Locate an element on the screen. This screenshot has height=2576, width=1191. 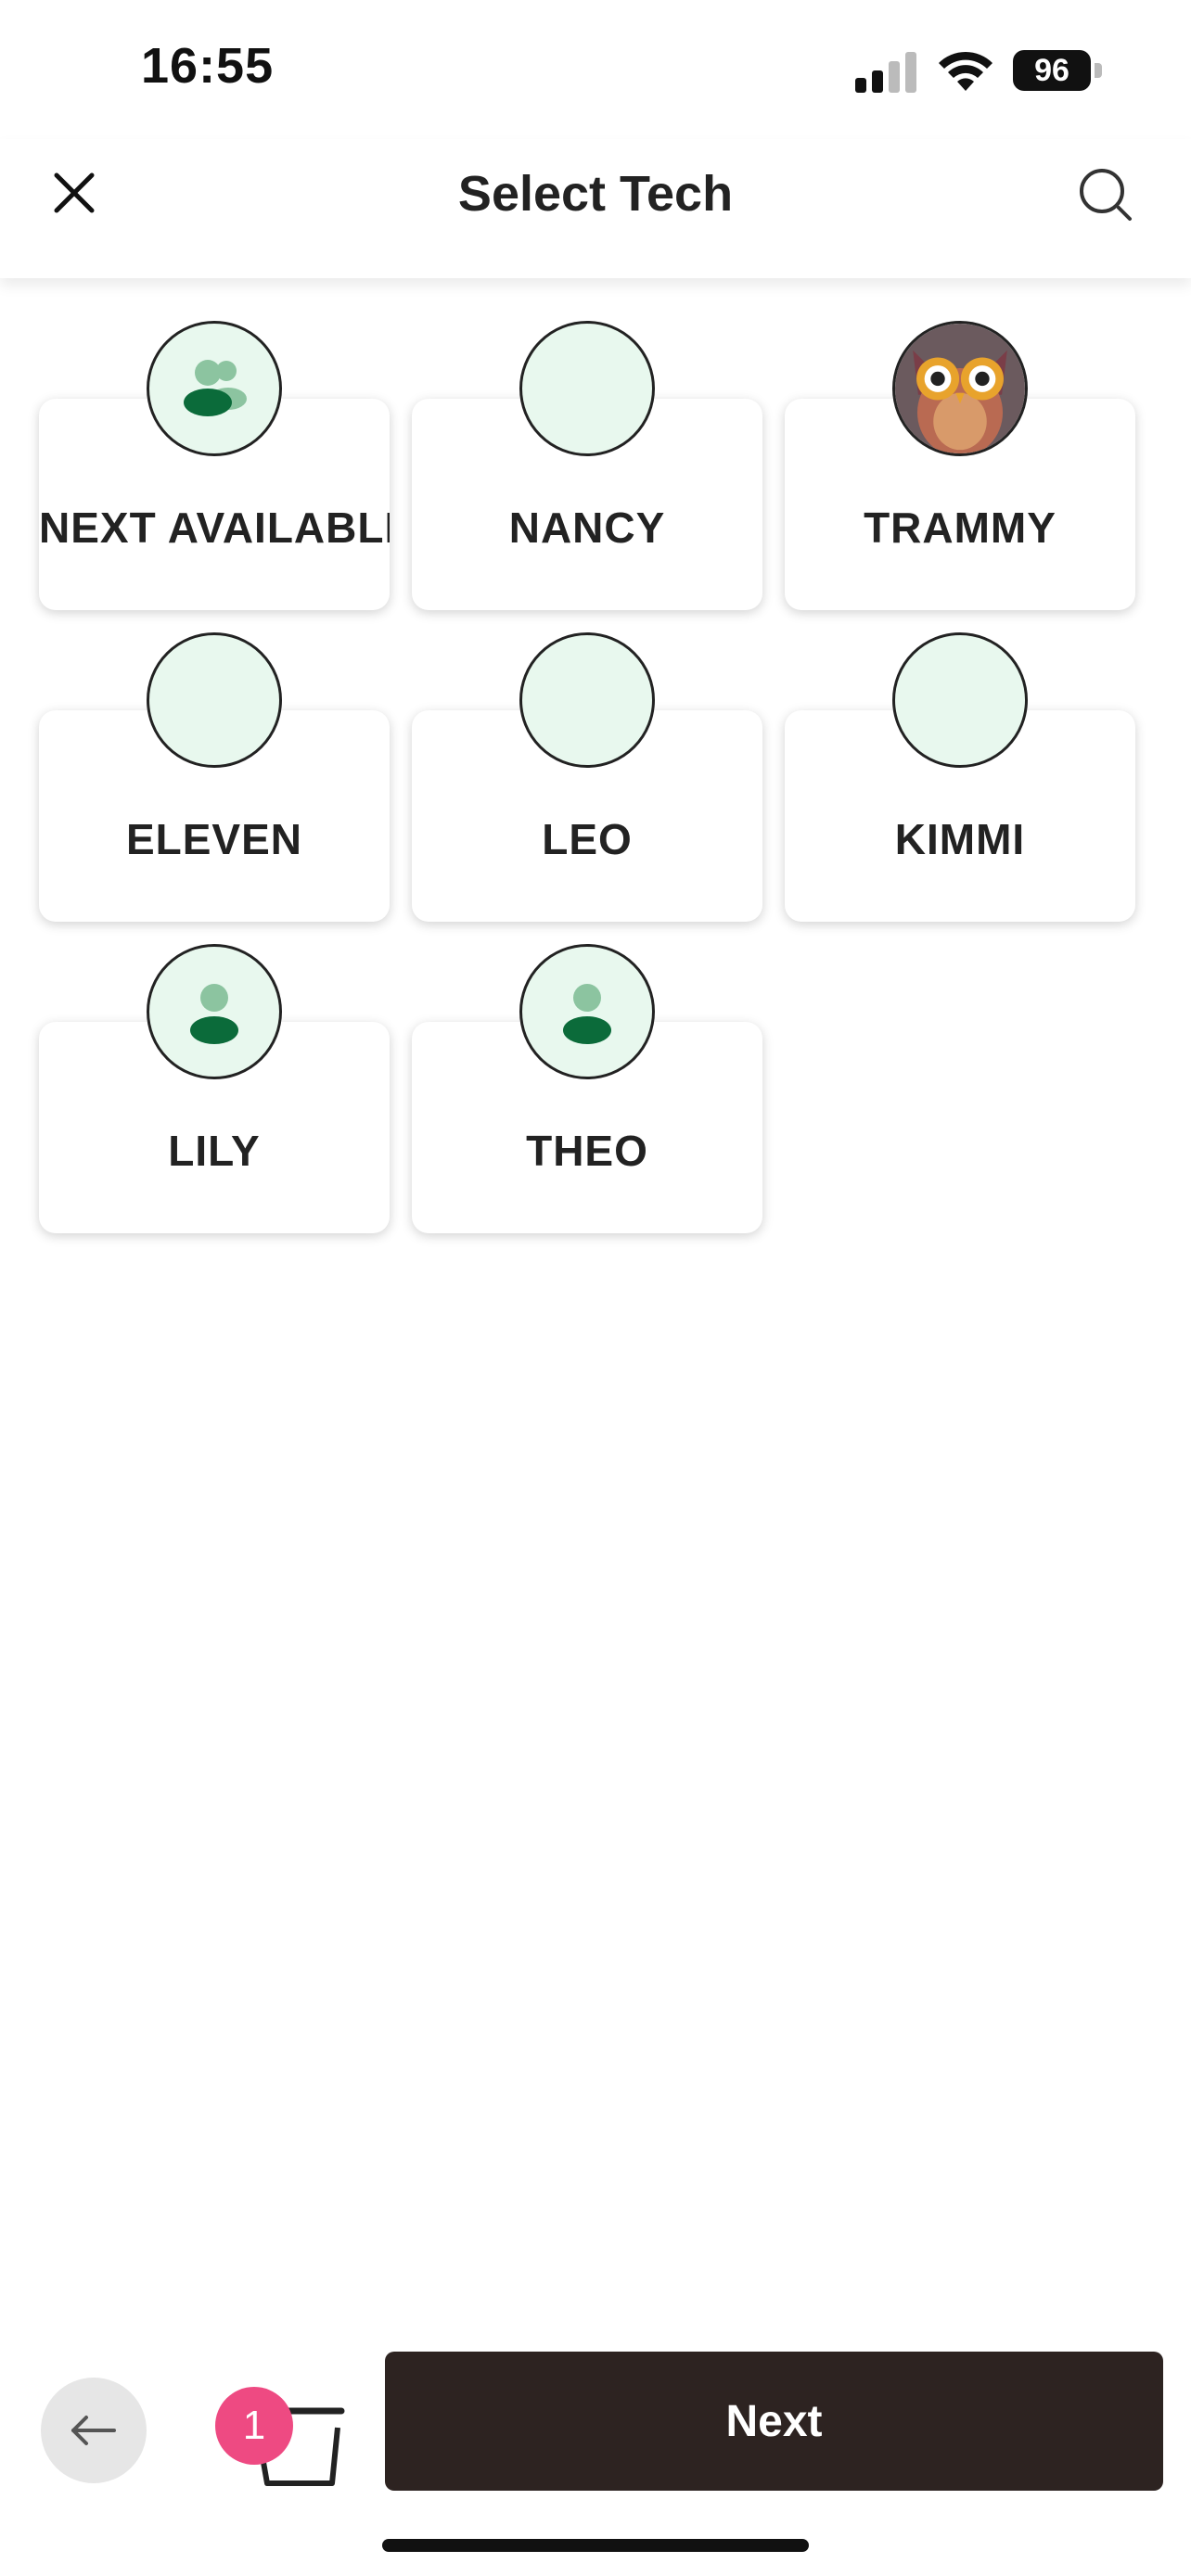
back-button is located at coordinates (94, 2431).